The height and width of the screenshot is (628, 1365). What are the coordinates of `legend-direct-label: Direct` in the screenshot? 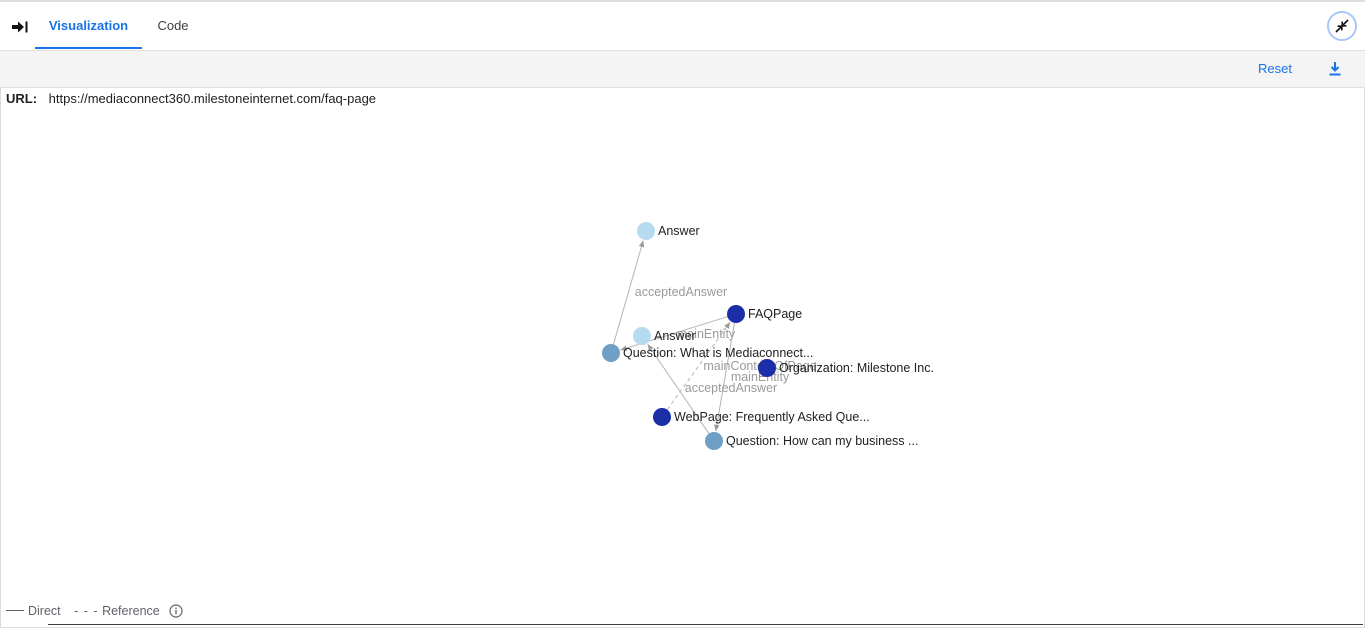 It's located at (44, 610).